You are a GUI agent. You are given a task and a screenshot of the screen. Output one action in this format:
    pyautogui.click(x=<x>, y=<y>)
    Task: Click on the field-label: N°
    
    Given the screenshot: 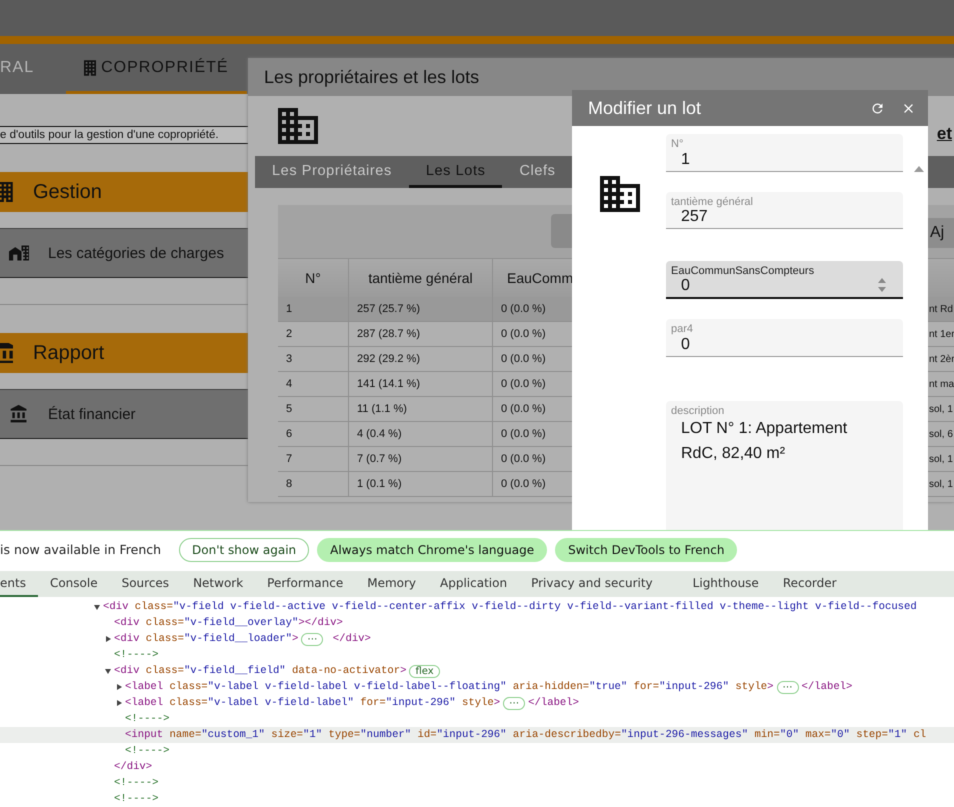 What is the action you would take?
    pyautogui.click(x=677, y=144)
    